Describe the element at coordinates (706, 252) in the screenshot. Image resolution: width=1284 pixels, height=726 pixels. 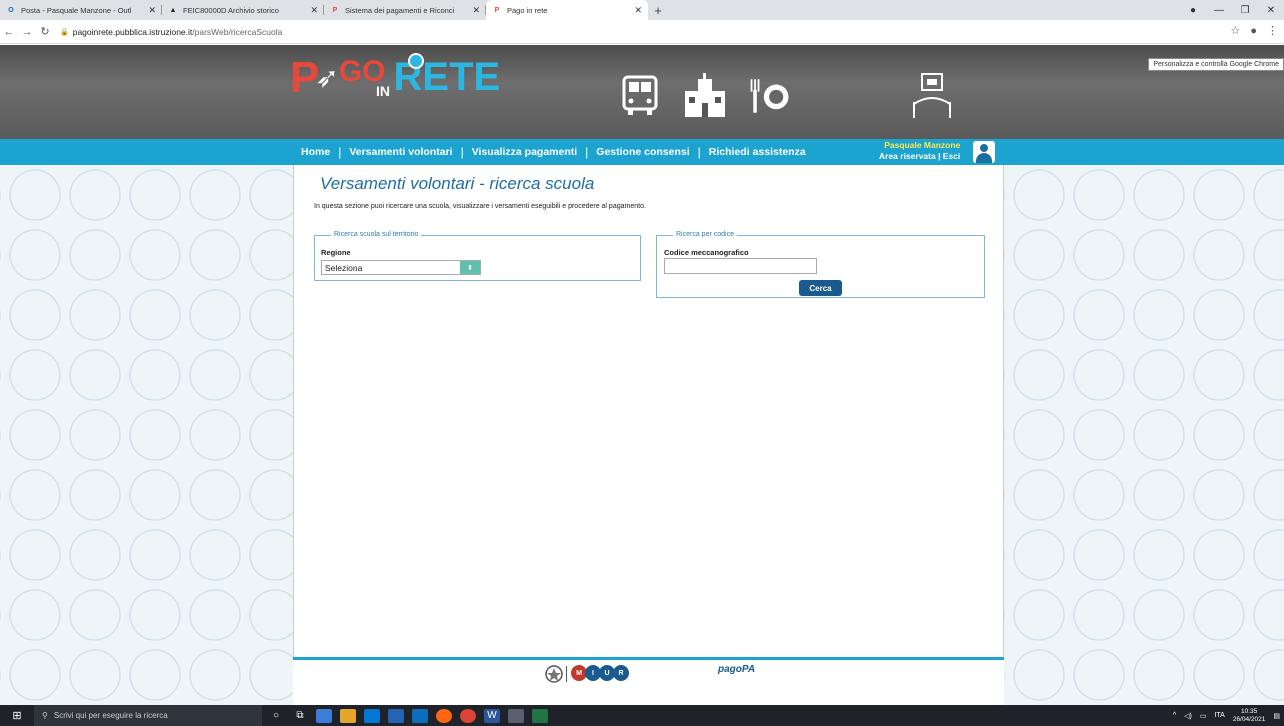
I see `codice-label: Codice meccanografico` at that location.